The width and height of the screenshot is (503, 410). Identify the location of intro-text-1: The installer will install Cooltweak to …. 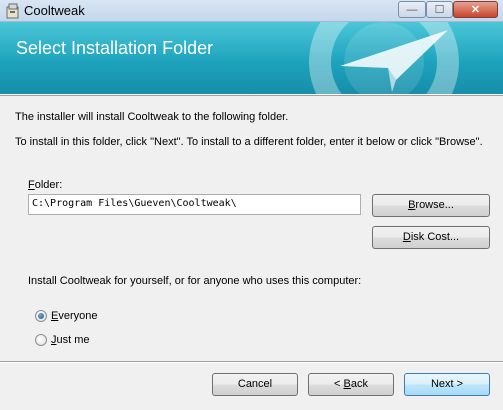
(152, 117).